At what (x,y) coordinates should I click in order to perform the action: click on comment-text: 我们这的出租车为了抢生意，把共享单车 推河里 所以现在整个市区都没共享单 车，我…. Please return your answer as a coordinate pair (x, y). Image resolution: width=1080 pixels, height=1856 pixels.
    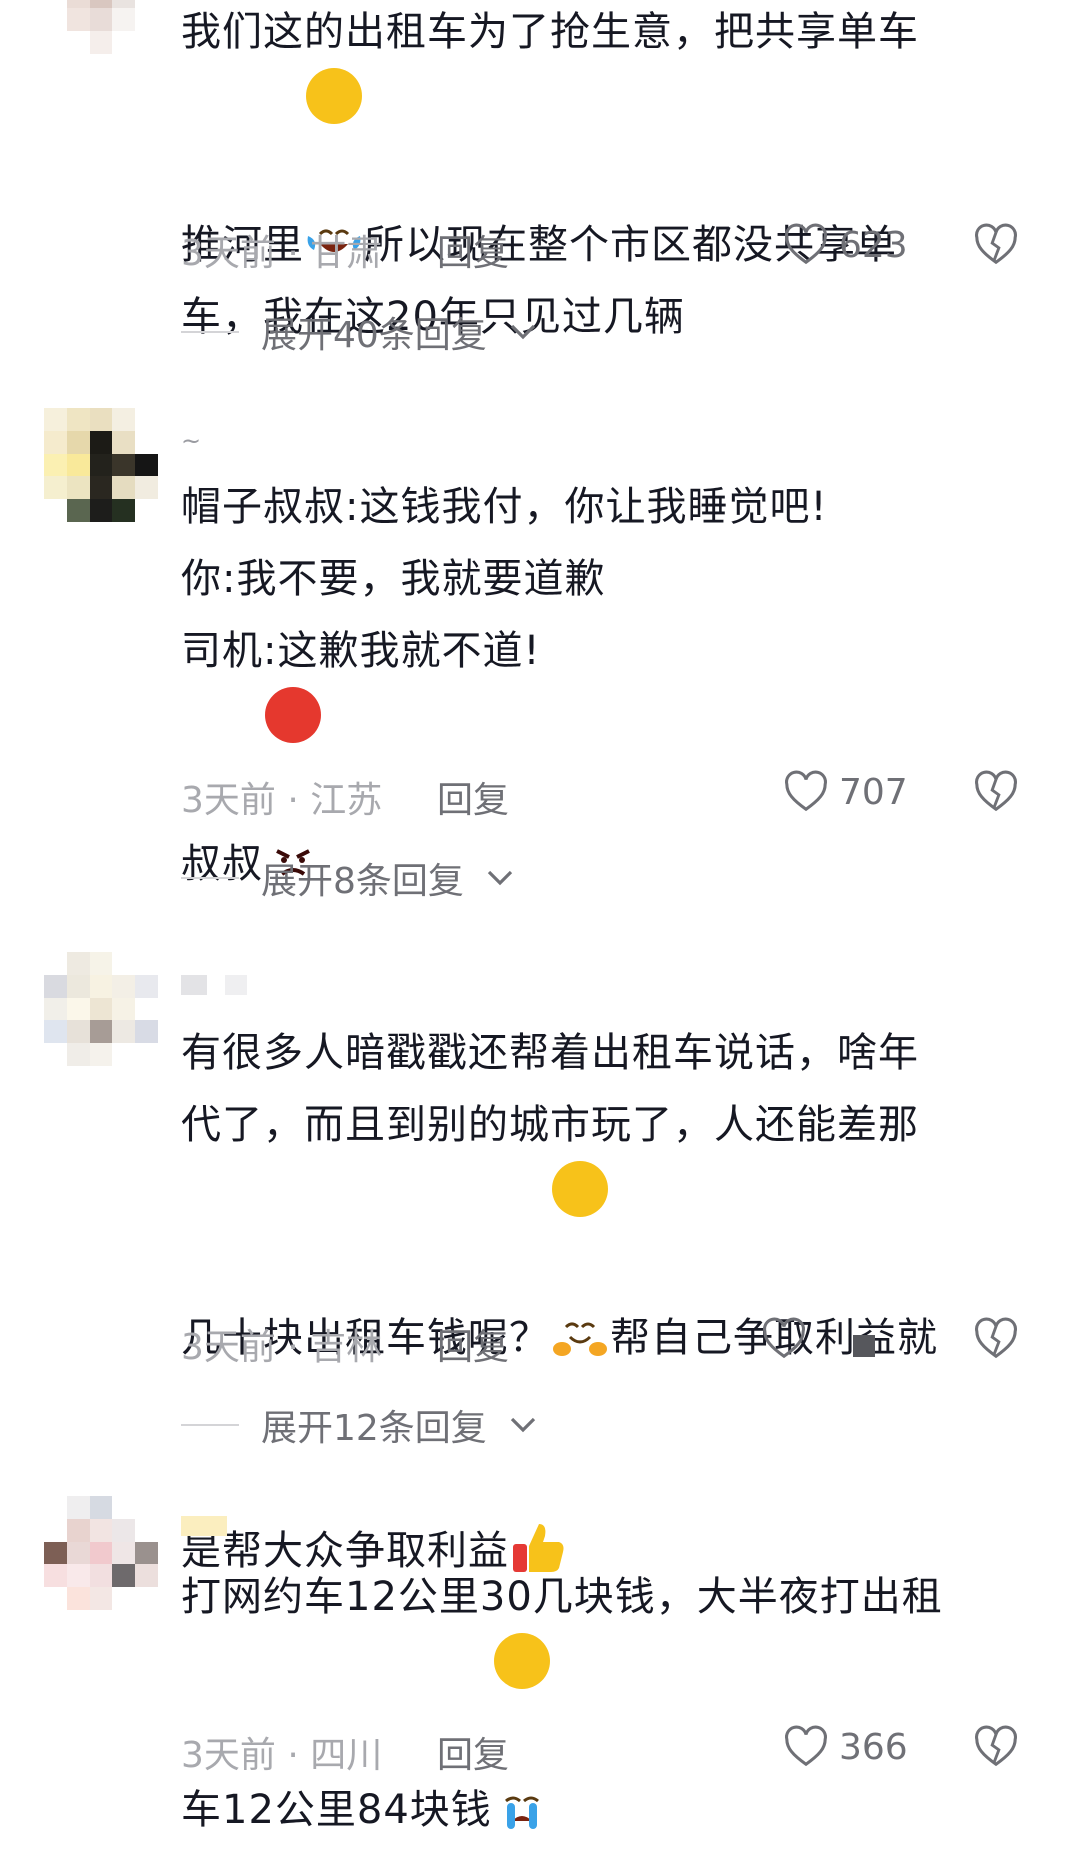
    Looking at the image, I should click on (606, 176).